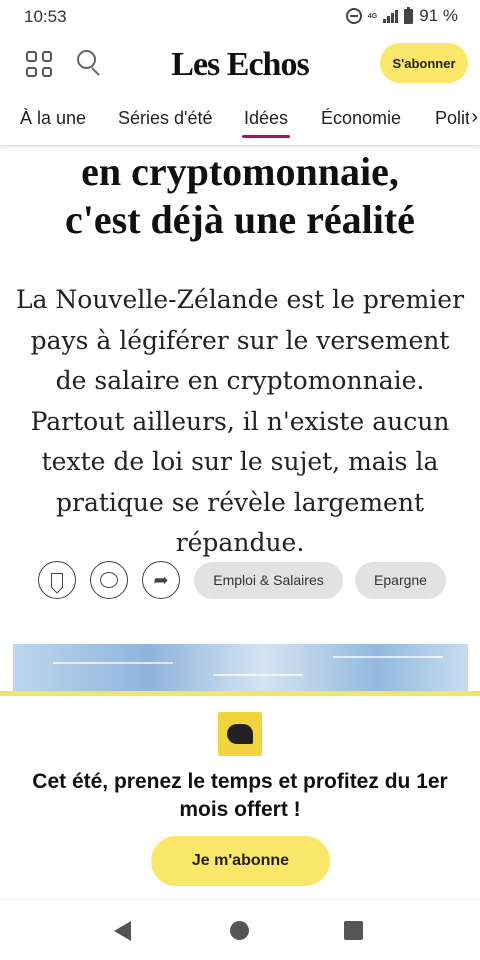  I want to click on network-type: 4G, so click(372, 16).